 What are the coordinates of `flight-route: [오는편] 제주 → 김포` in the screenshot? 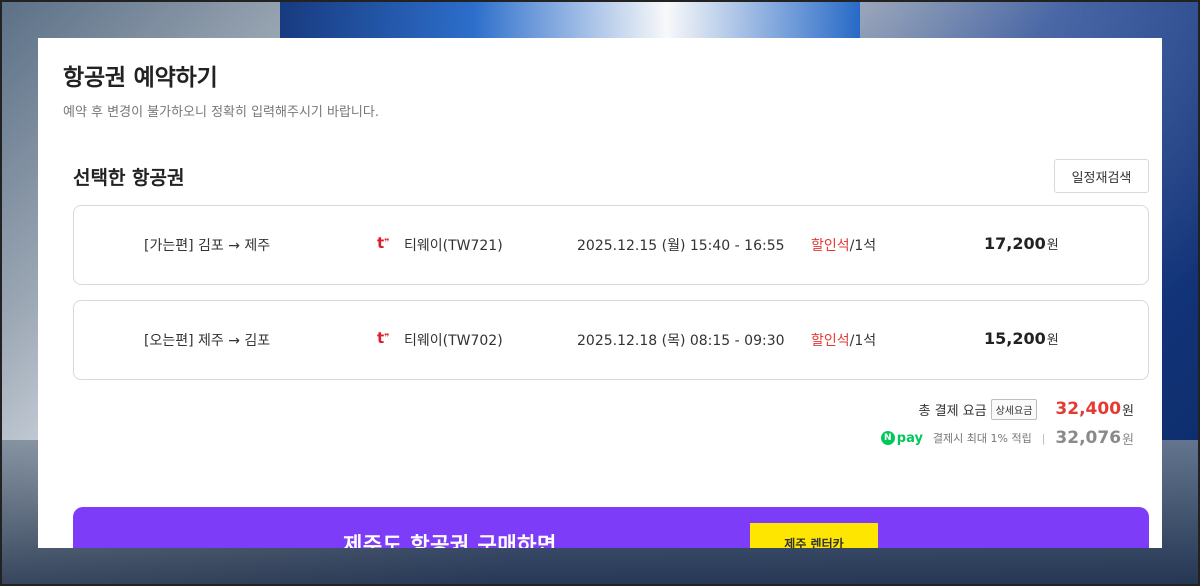 It's located at (207, 341).